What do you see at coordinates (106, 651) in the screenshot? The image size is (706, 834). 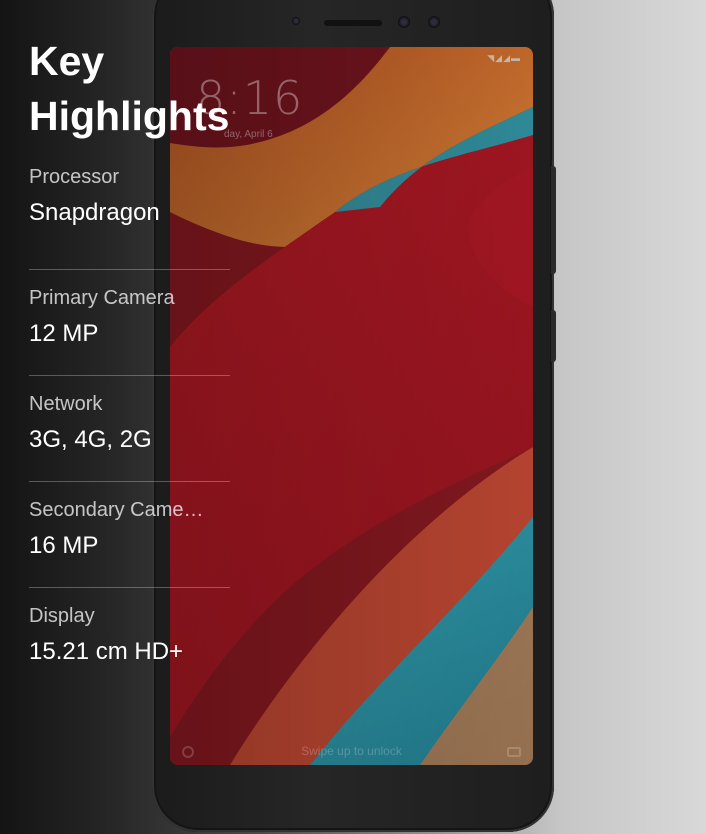 I see `spec-value: 15.21 cm HD+` at bounding box center [106, 651].